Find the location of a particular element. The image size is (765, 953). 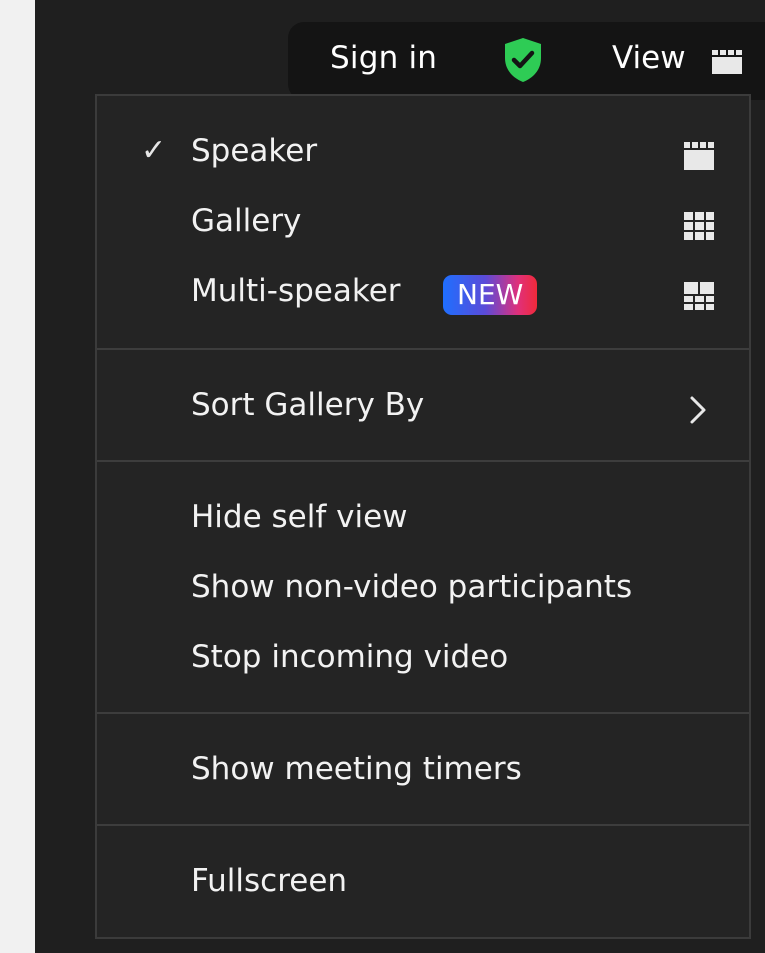

menu-item-label: Gallery is located at coordinates (246, 221).